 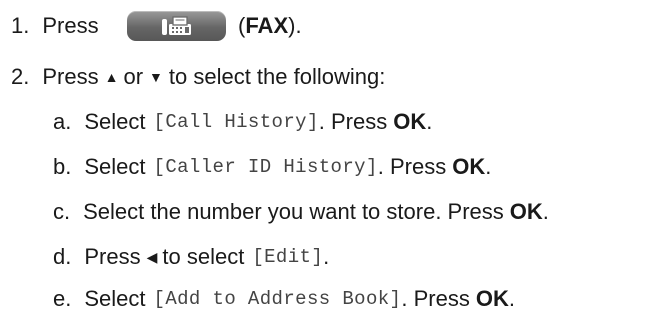 What do you see at coordinates (152, 257) in the screenshot?
I see `left-triangle-icon: ◀` at bounding box center [152, 257].